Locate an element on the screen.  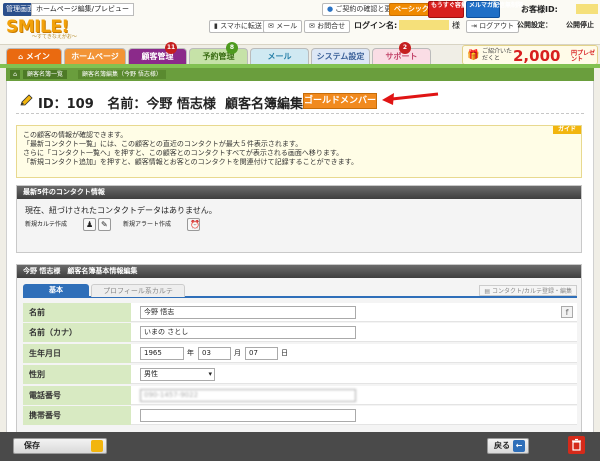
new-karte-button: ♟ is located at coordinates (89, 224).